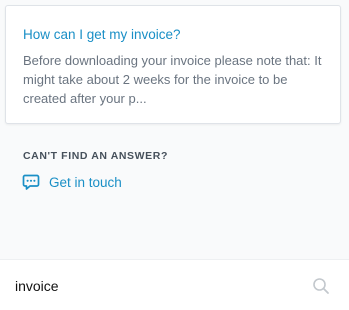 This screenshot has height=310, width=349. I want to click on search-icon, so click(321, 286).